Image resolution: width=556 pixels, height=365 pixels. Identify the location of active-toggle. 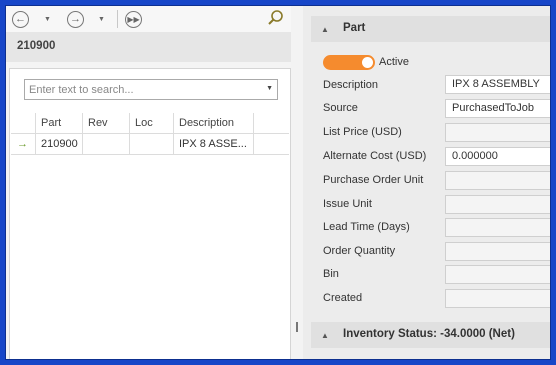
(349, 62).